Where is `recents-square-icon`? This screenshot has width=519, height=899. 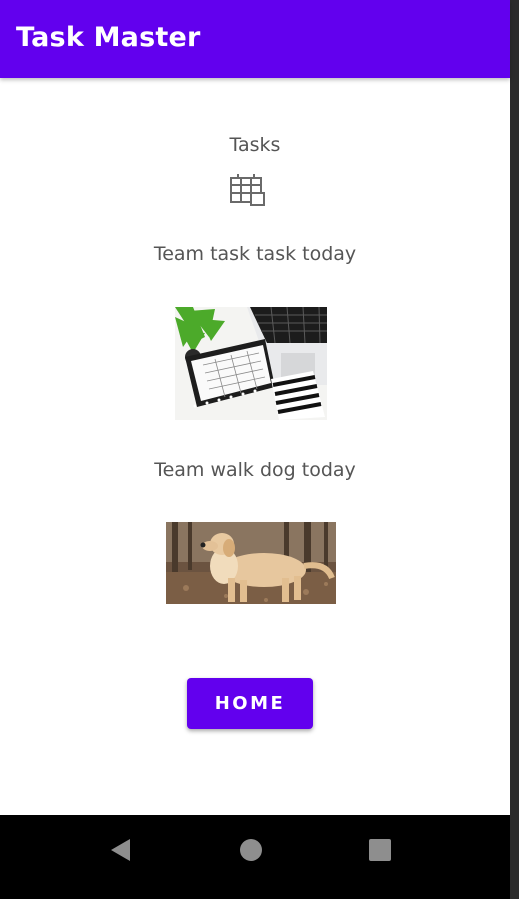
recents-square-icon is located at coordinates (380, 850).